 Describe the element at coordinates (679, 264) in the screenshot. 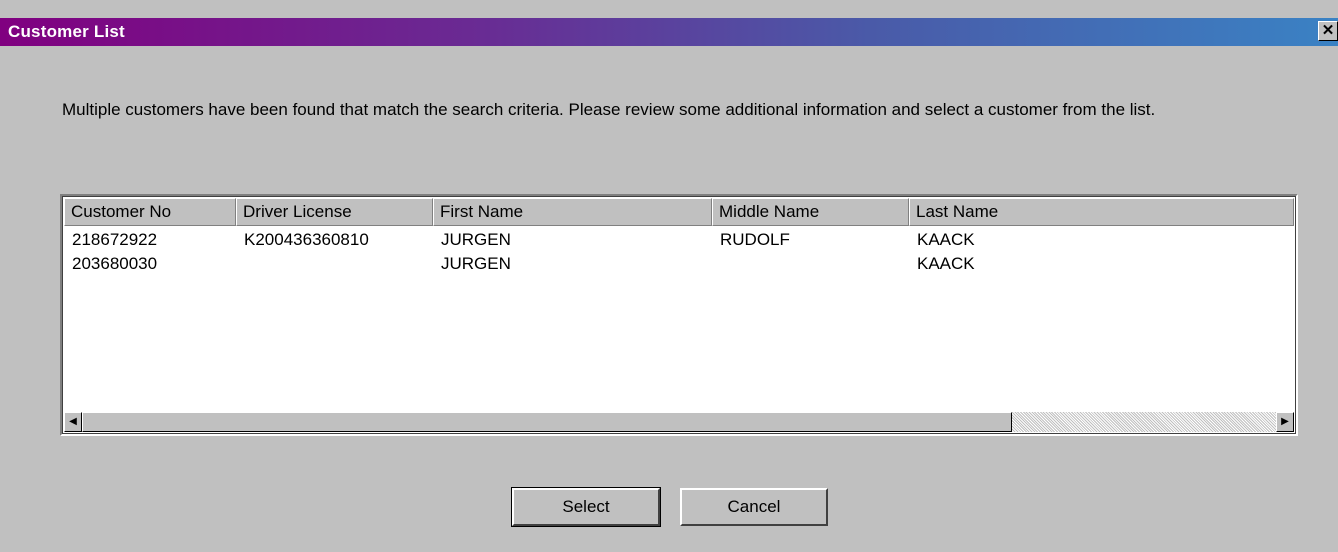

I see `table-row: 203680030 JURGEN KAACK` at that location.